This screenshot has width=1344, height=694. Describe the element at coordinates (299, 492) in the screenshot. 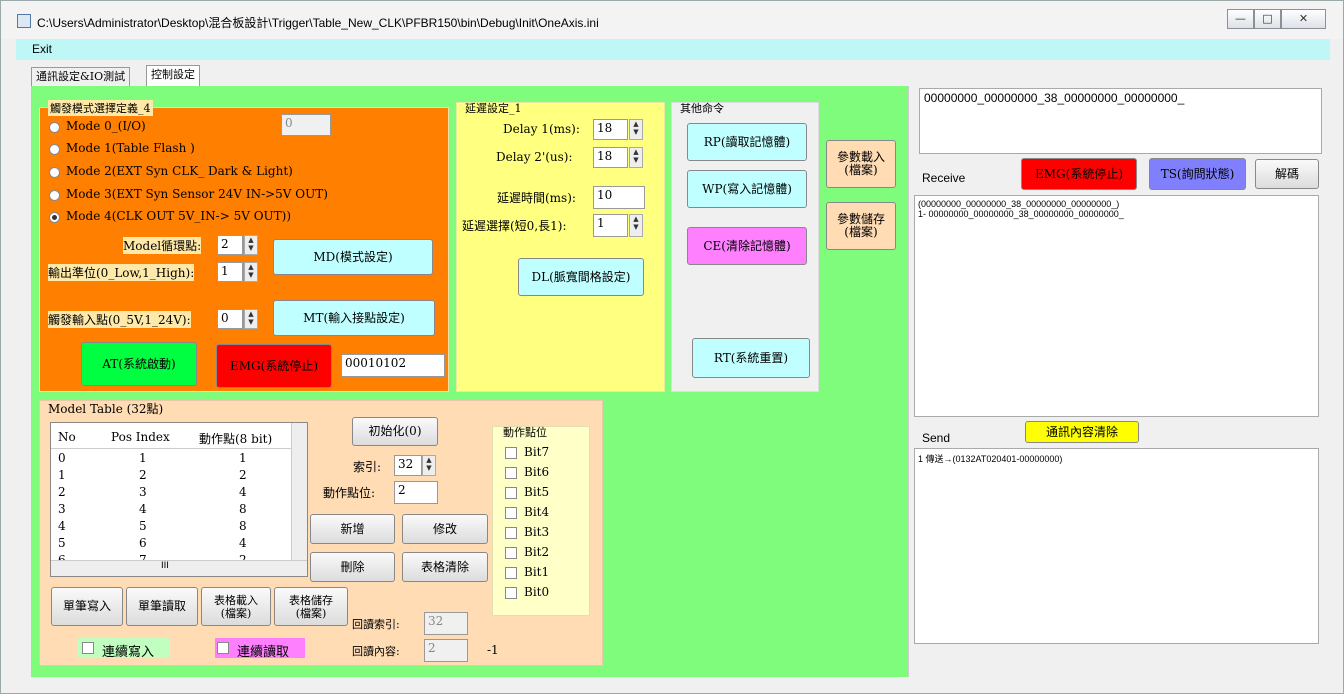

I see `table-vscrollbar` at that location.